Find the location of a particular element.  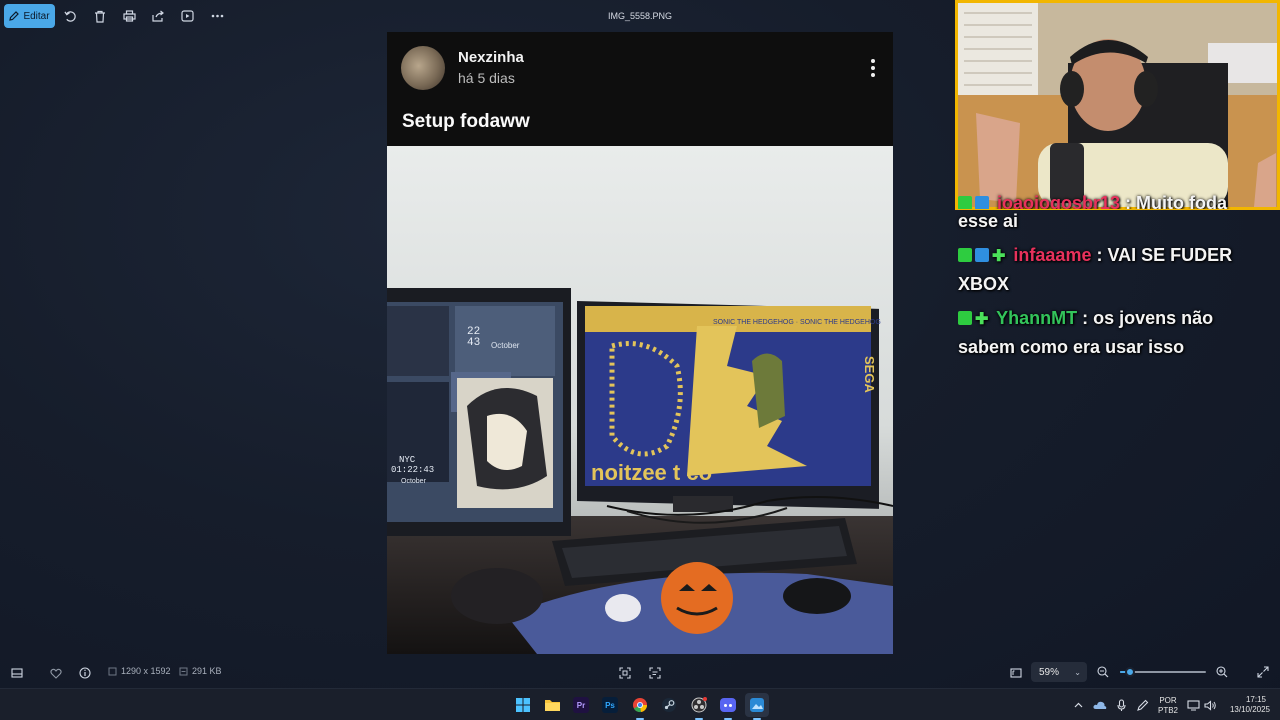

dimensions-icon is located at coordinates (112, 671).